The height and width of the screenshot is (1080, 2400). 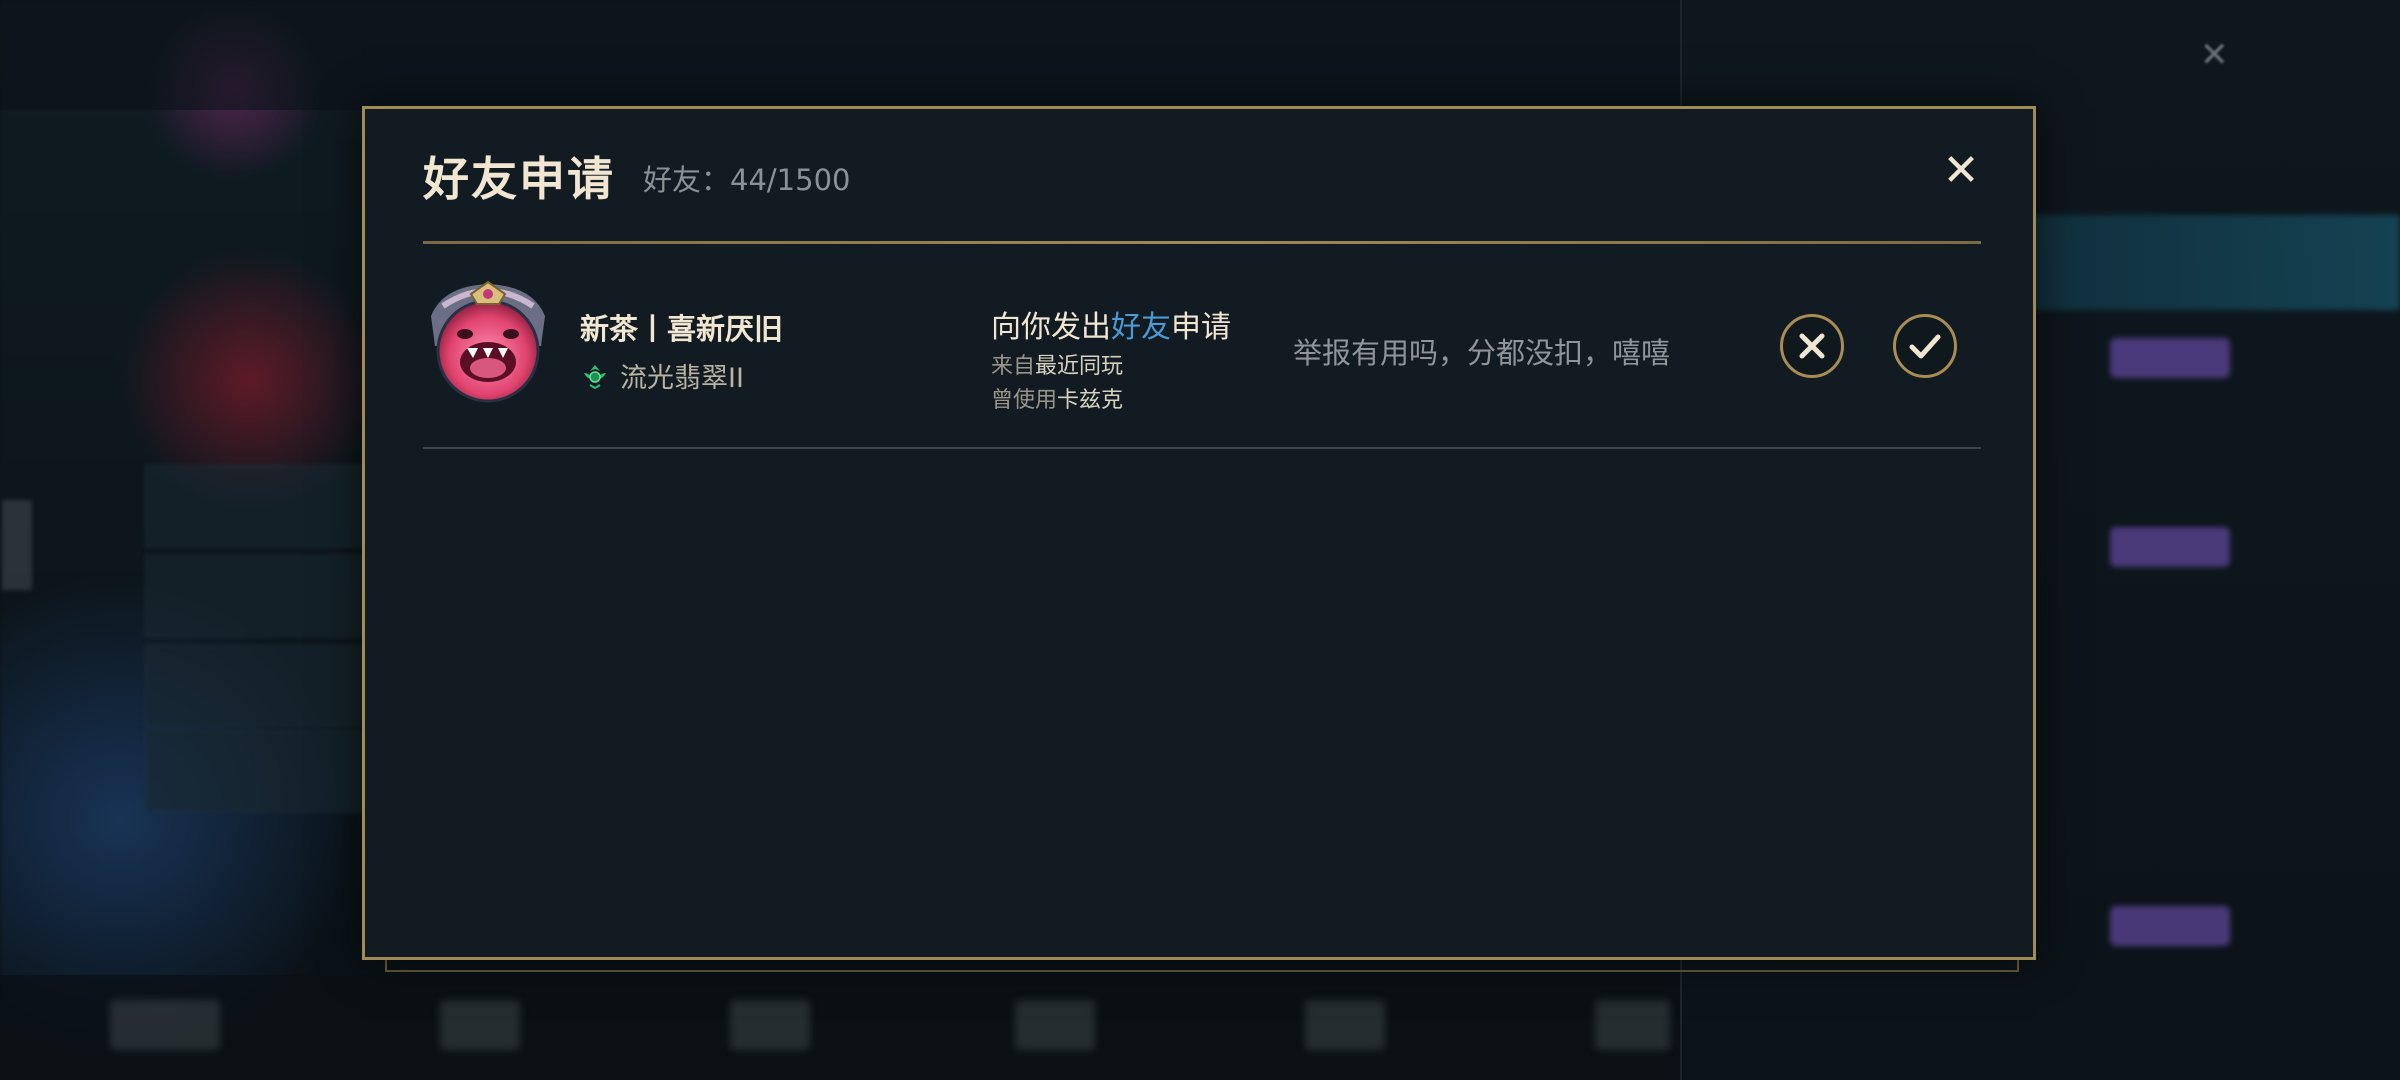 I want to click on close-icon: ✕, so click(x=1961, y=171).